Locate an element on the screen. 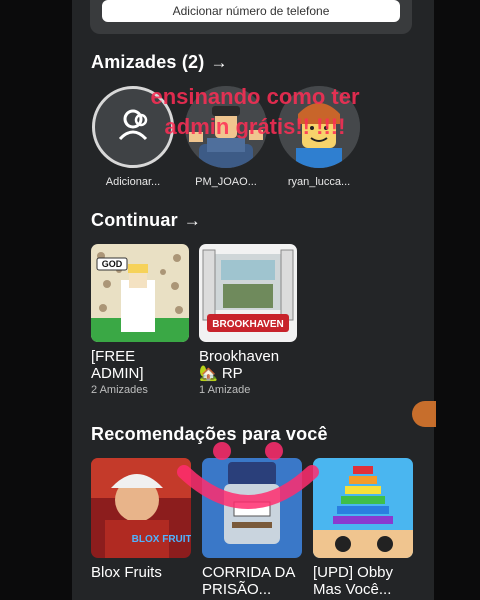  blox-fruits-thumbnail-image: BLOX FRUITS is located at coordinates (141, 508).